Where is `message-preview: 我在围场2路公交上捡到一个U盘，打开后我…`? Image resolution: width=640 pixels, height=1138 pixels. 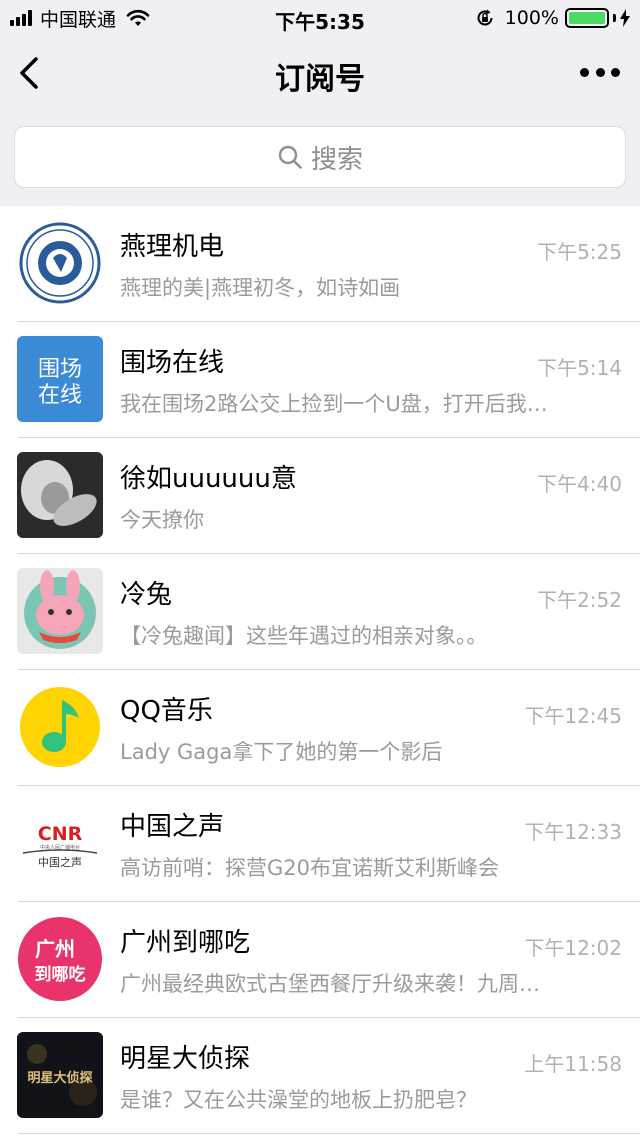
message-preview: 我在围场2路公交上捡到一个U盘，打开后我… is located at coordinates (334, 404).